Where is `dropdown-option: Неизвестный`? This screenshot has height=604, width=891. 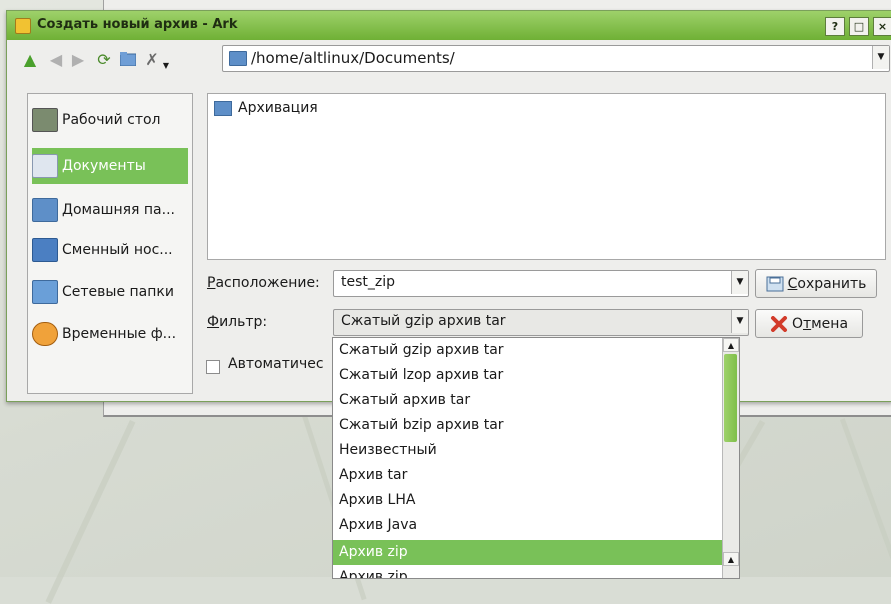 dropdown-option: Неизвестный is located at coordinates (530, 450).